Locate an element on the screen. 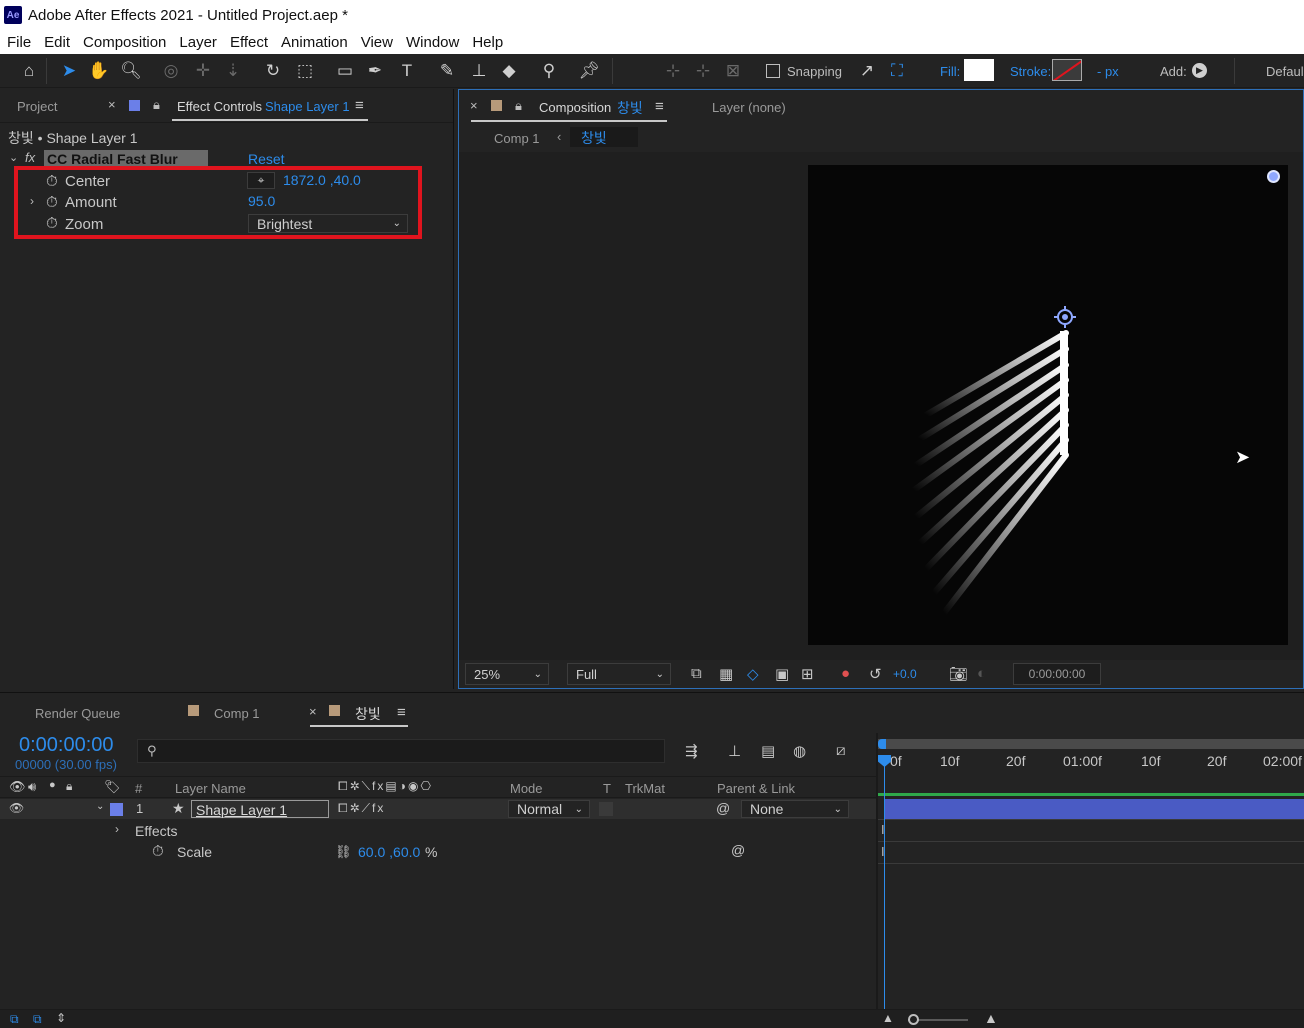 The height and width of the screenshot is (1028, 1304). chevron-down-icon: ⌄ is located at coordinates (100, 806).